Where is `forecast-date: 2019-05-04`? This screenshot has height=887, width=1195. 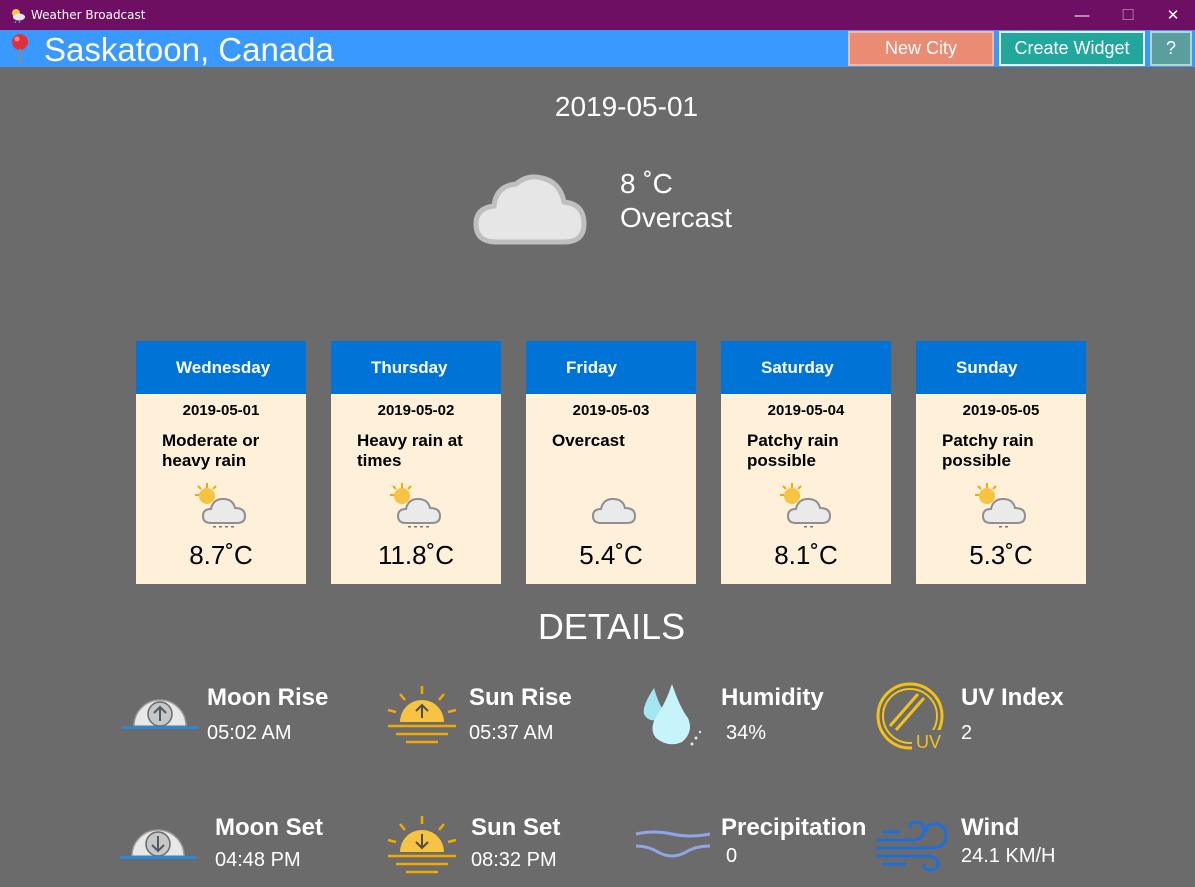
forecast-date: 2019-05-04 is located at coordinates (806, 410).